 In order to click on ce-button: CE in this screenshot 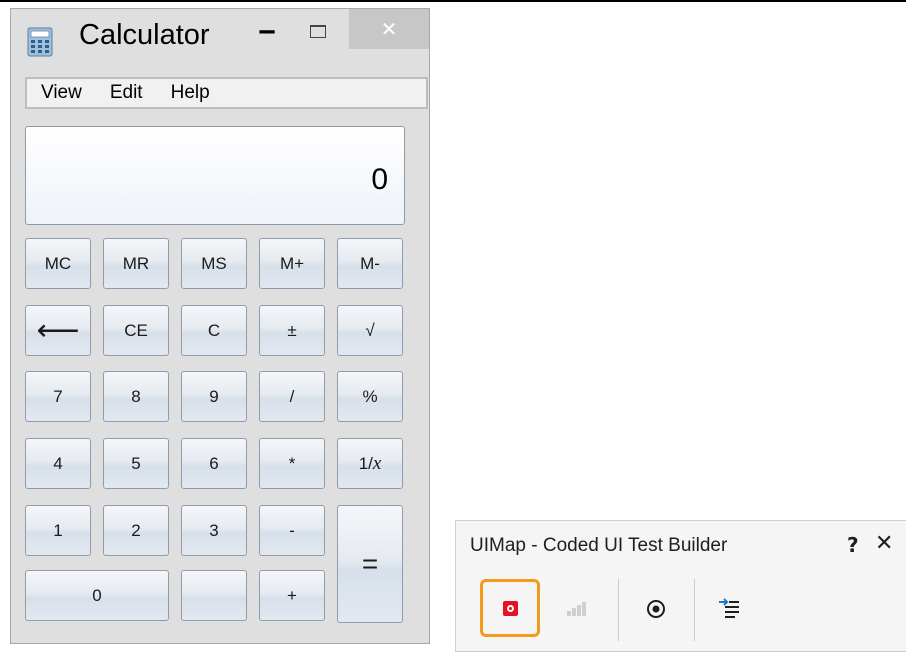, I will do `click(136, 330)`.